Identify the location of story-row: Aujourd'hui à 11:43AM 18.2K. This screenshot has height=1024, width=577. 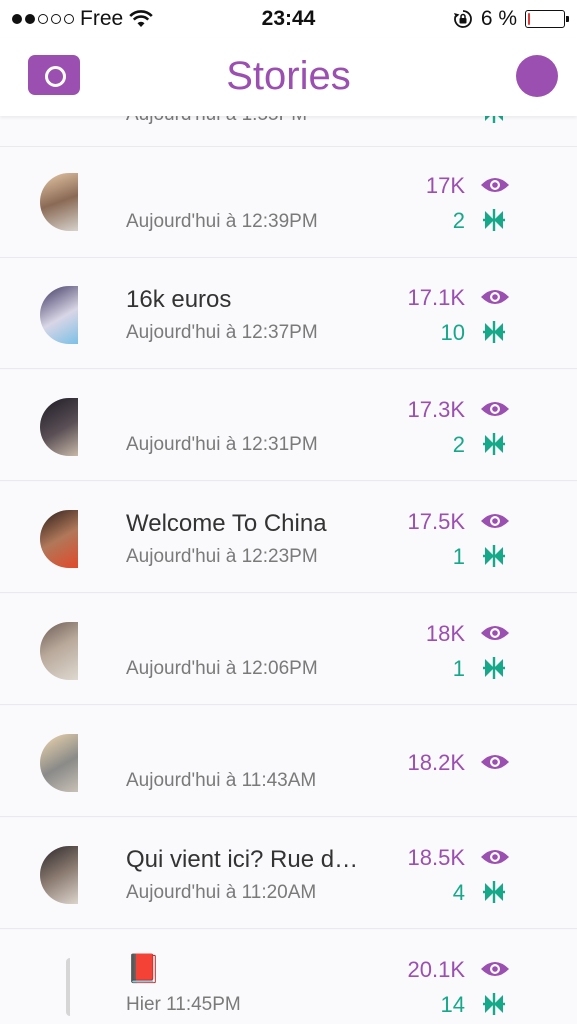
(288, 761).